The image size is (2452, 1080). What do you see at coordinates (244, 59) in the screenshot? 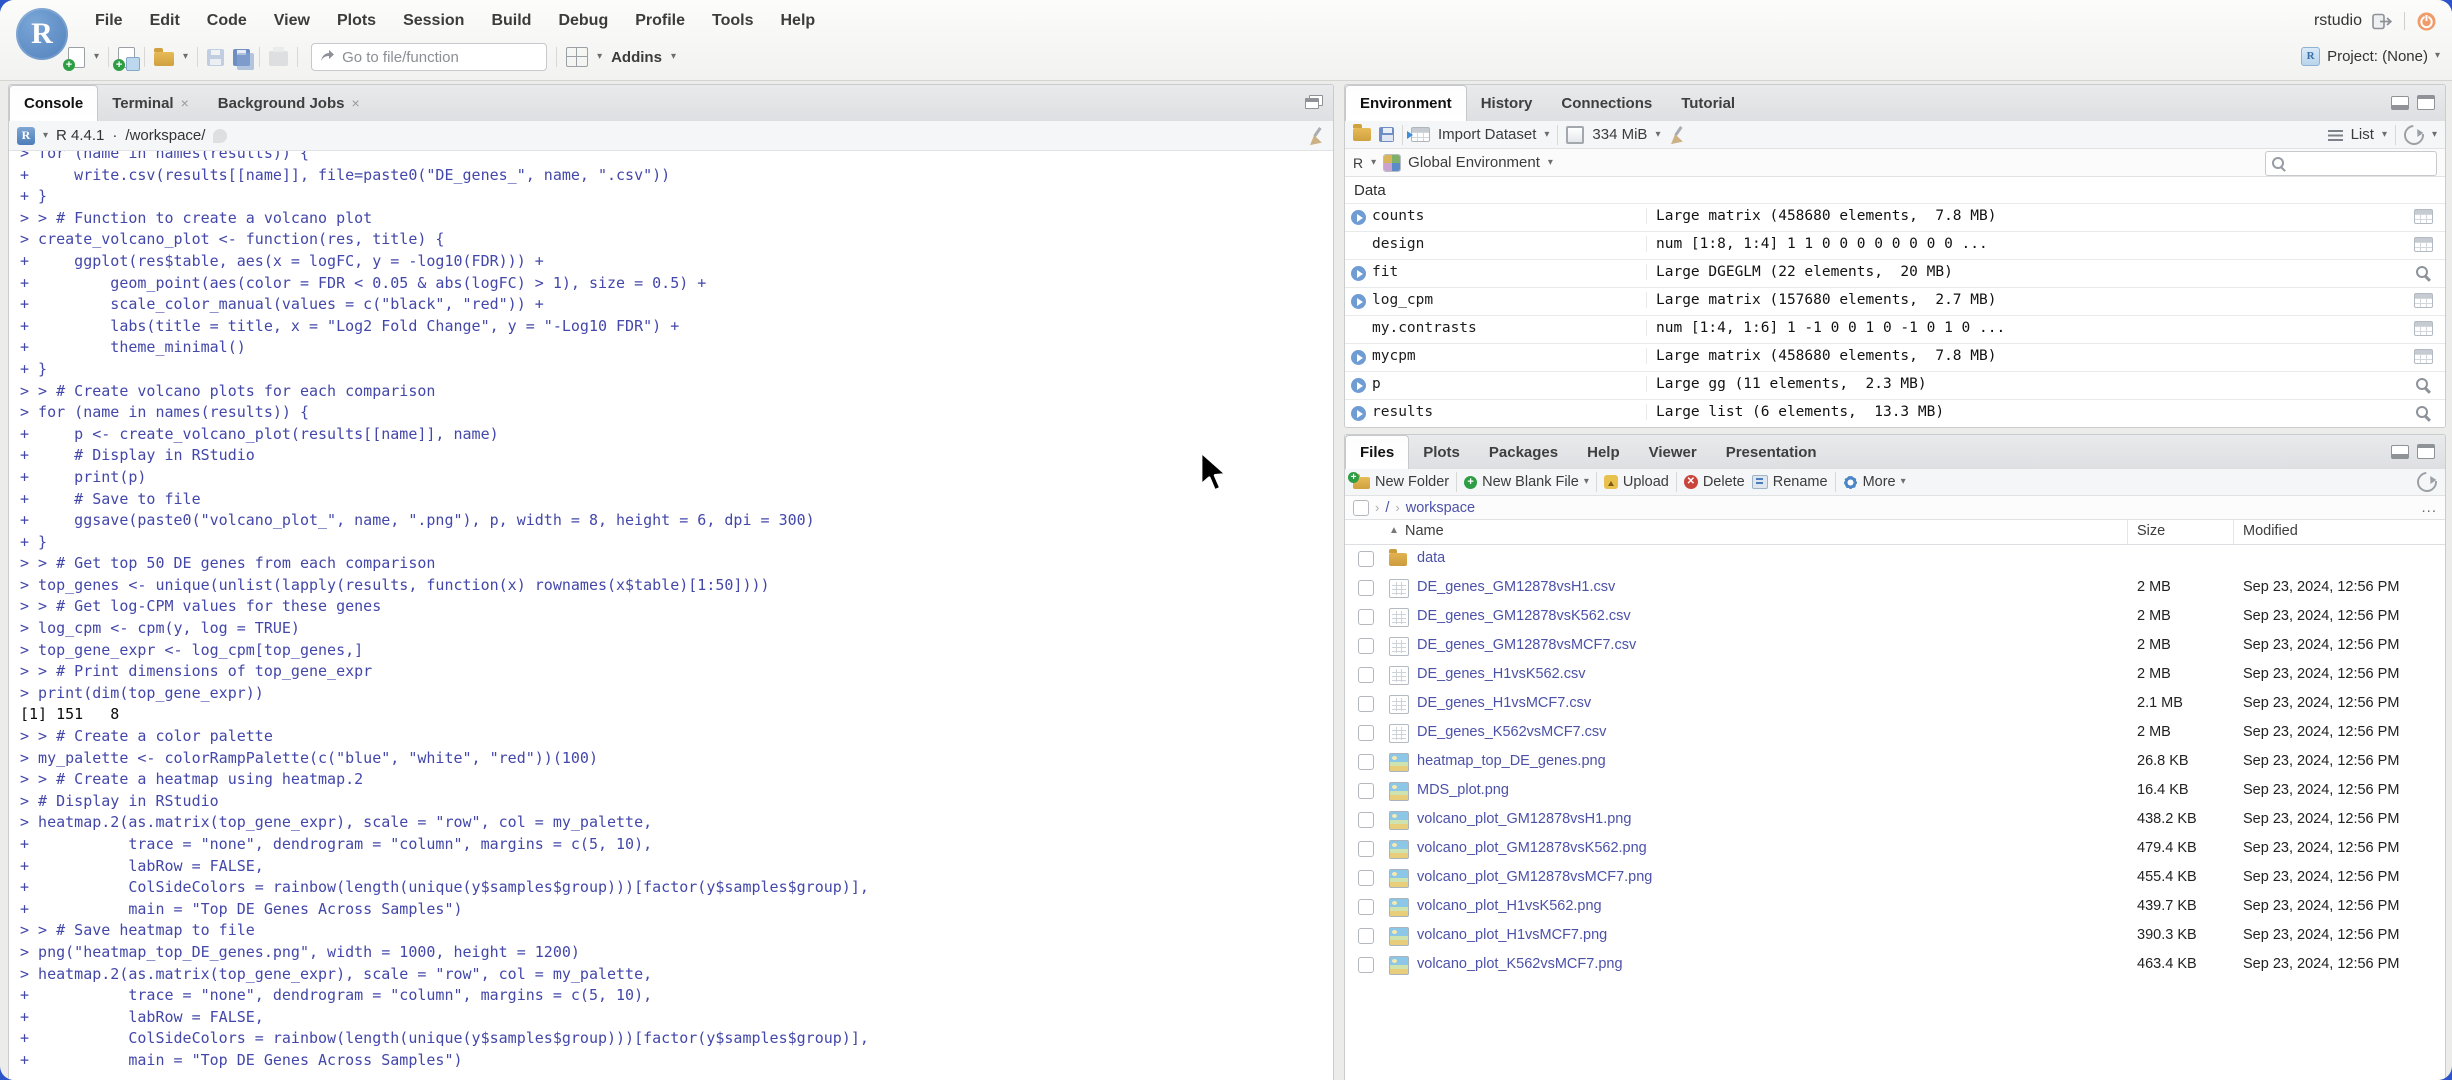
I see `save-all-icon` at bounding box center [244, 59].